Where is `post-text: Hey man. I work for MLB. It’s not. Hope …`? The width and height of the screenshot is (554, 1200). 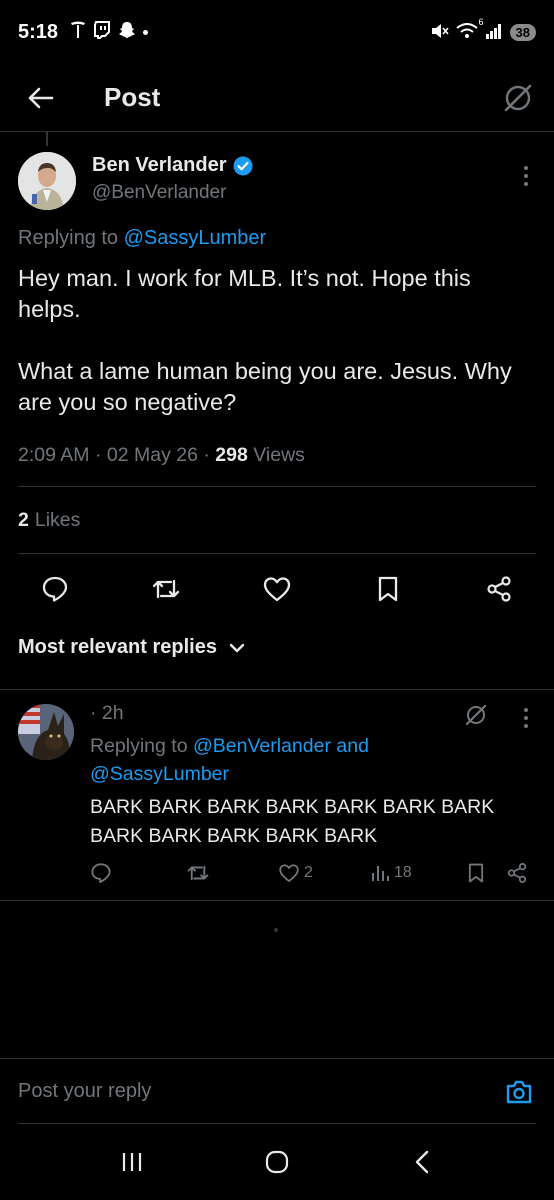
post-text: Hey man. I work for MLB. It’s not. Hope … is located at coordinates (278, 356).